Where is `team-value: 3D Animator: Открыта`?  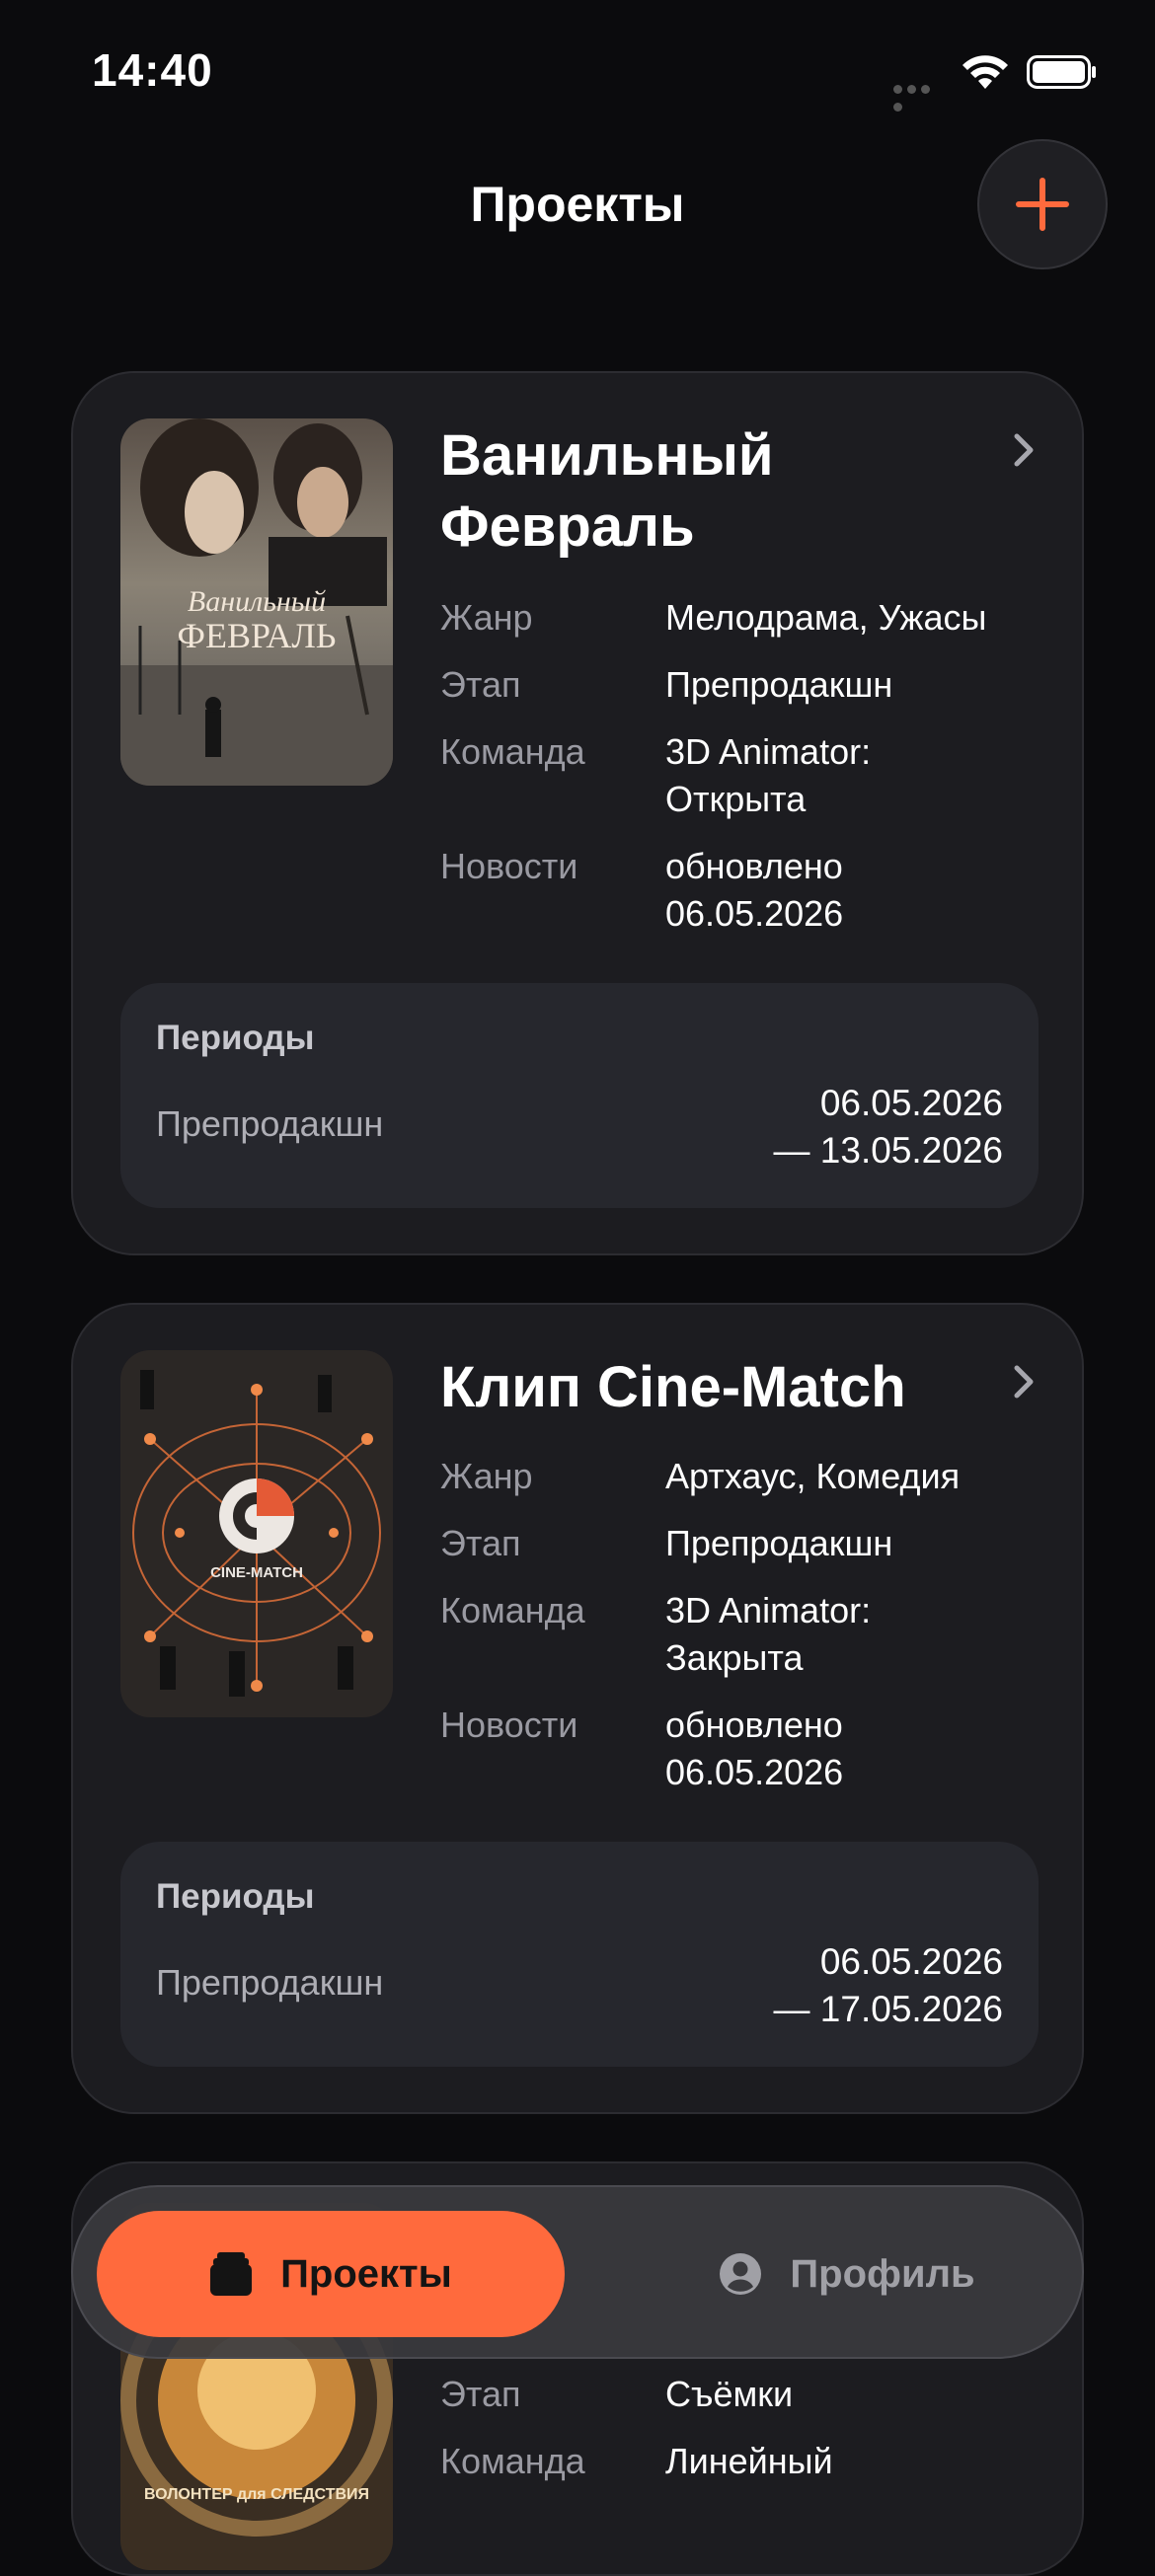 team-value: 3D Animator: Открыта is located at coordinates (768, 775).